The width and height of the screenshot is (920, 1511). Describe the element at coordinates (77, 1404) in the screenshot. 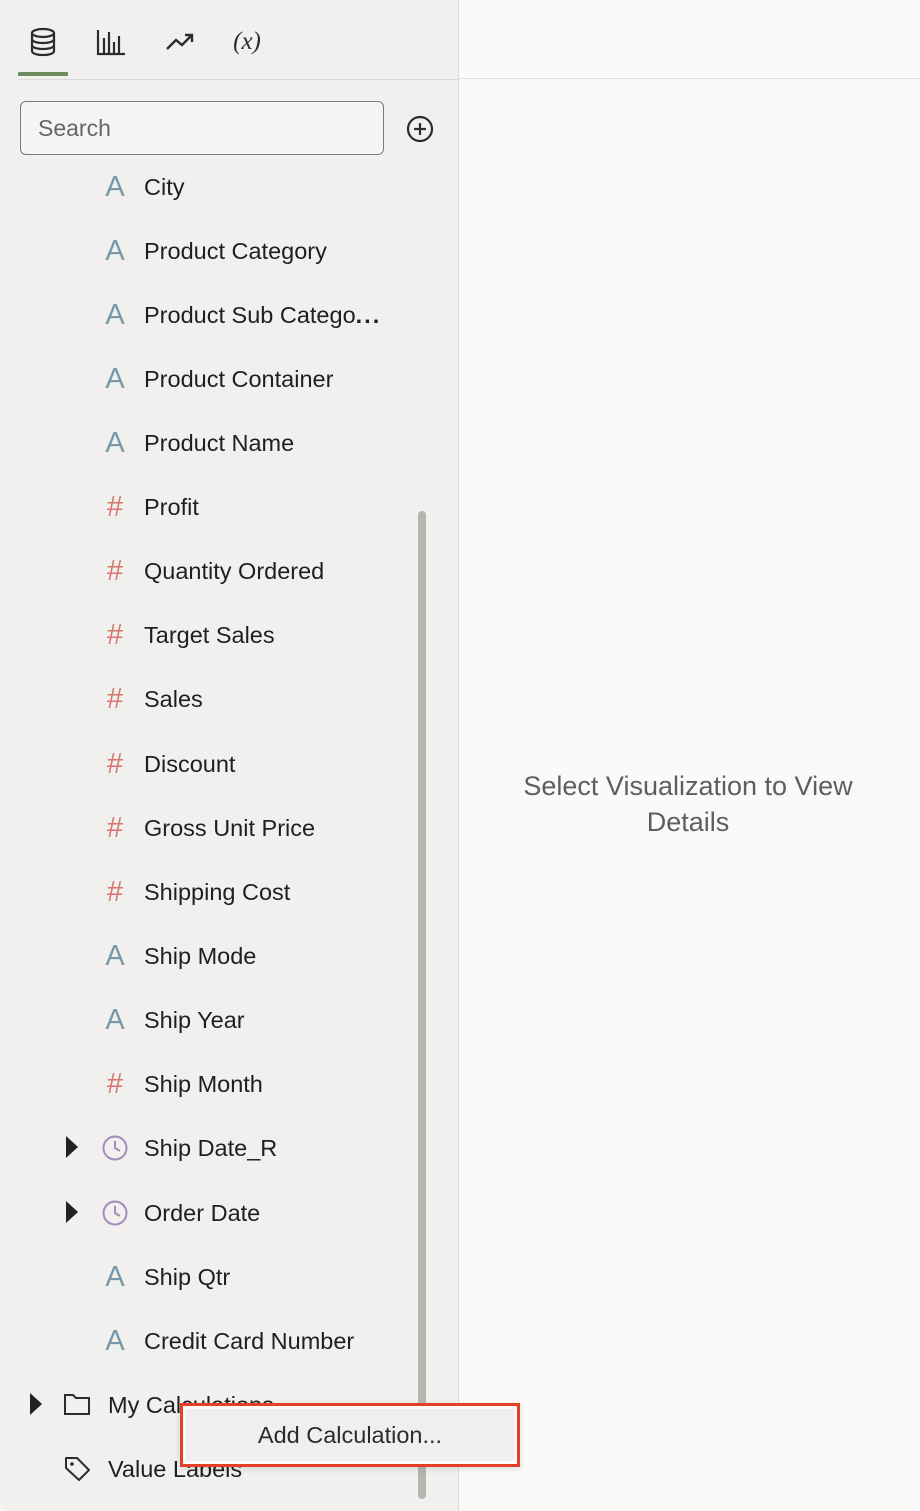

I see `folder-icon` at that location.